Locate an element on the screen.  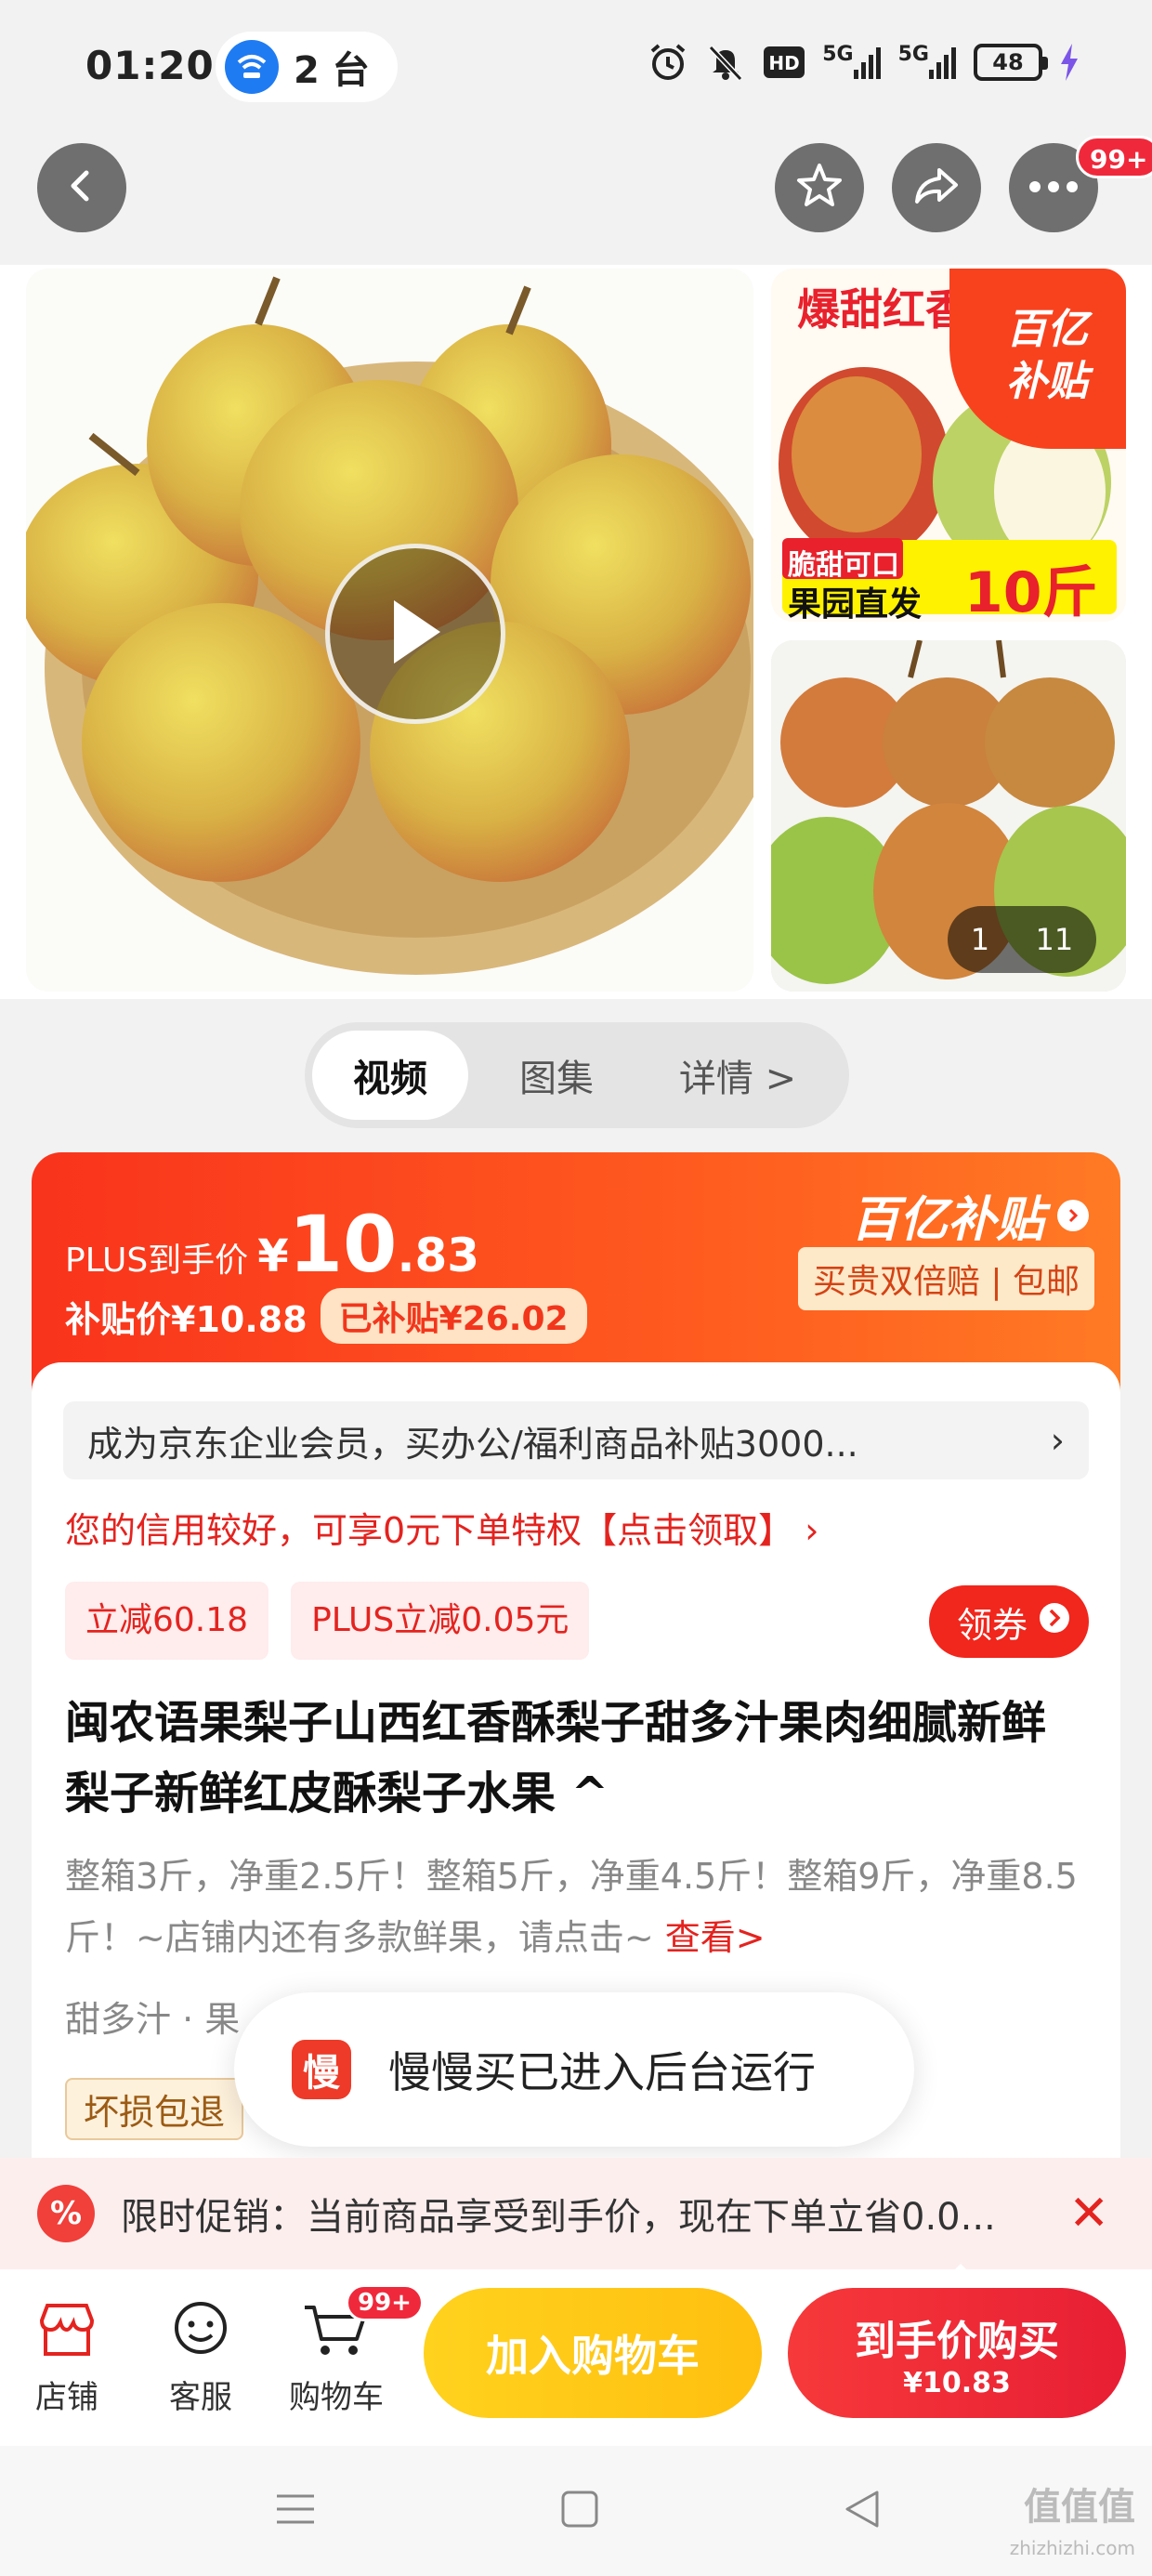
coupon-list: 立减60.18 PLUS立减0.05元 is located at coordinates (327, 1621).